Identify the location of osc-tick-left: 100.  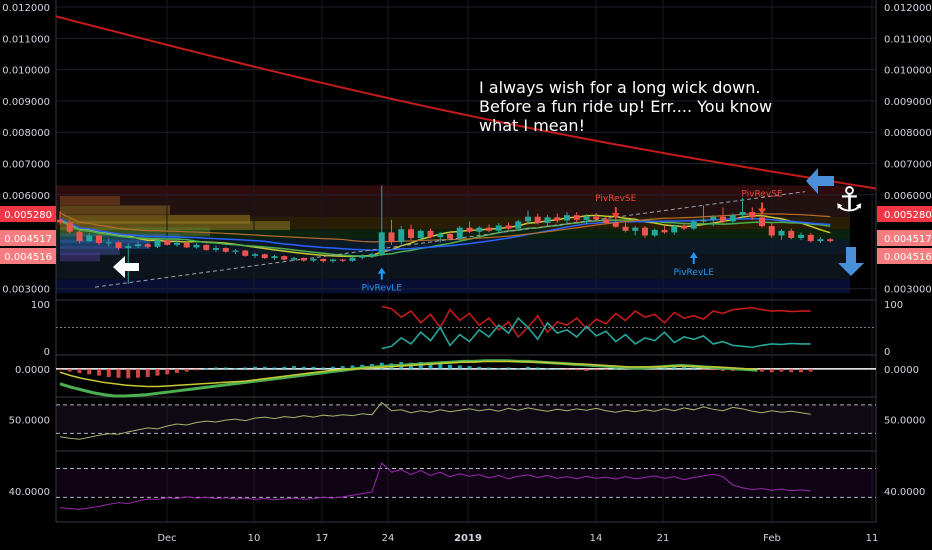
(40, 305).